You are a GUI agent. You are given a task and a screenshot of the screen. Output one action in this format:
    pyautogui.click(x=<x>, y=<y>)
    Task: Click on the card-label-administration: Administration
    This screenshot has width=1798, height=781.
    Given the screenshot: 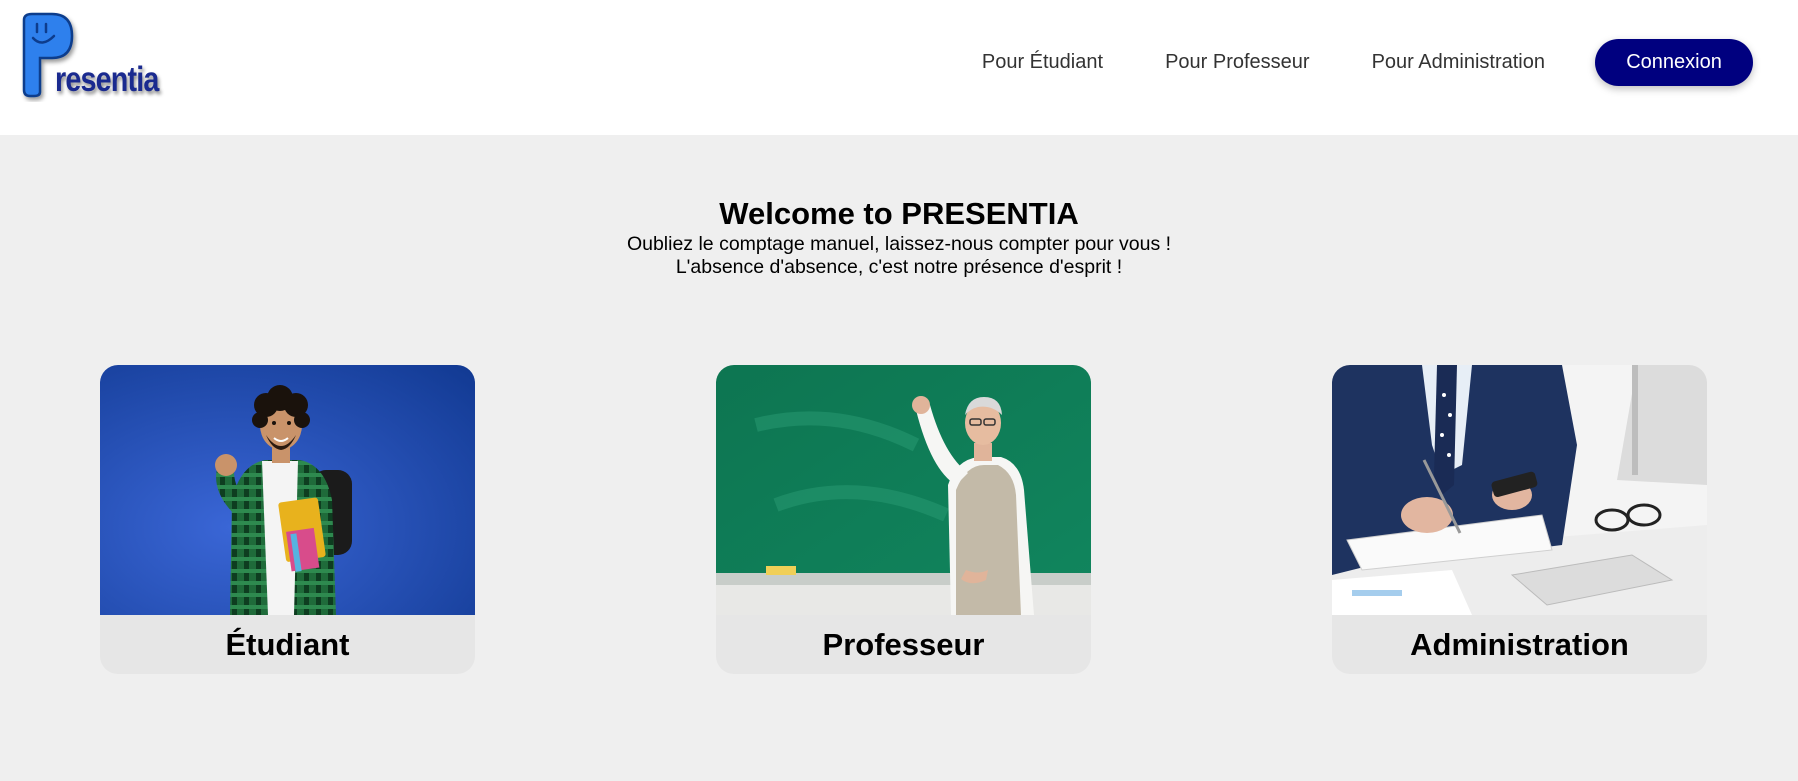 What is the action you would take?
    pyautogui.click(x=1519, y=644)
    